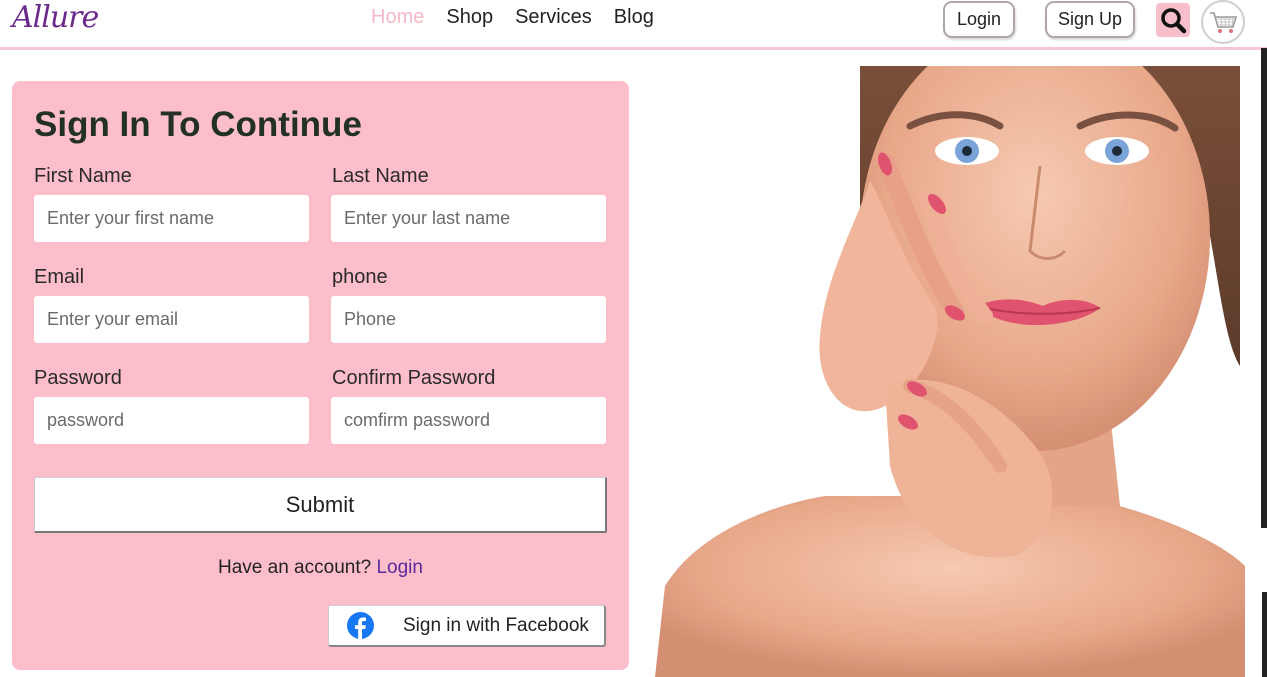 The image size is (1267, 677). I want to click on main-nav: Home Shop Services Blog, so click(512, 17).